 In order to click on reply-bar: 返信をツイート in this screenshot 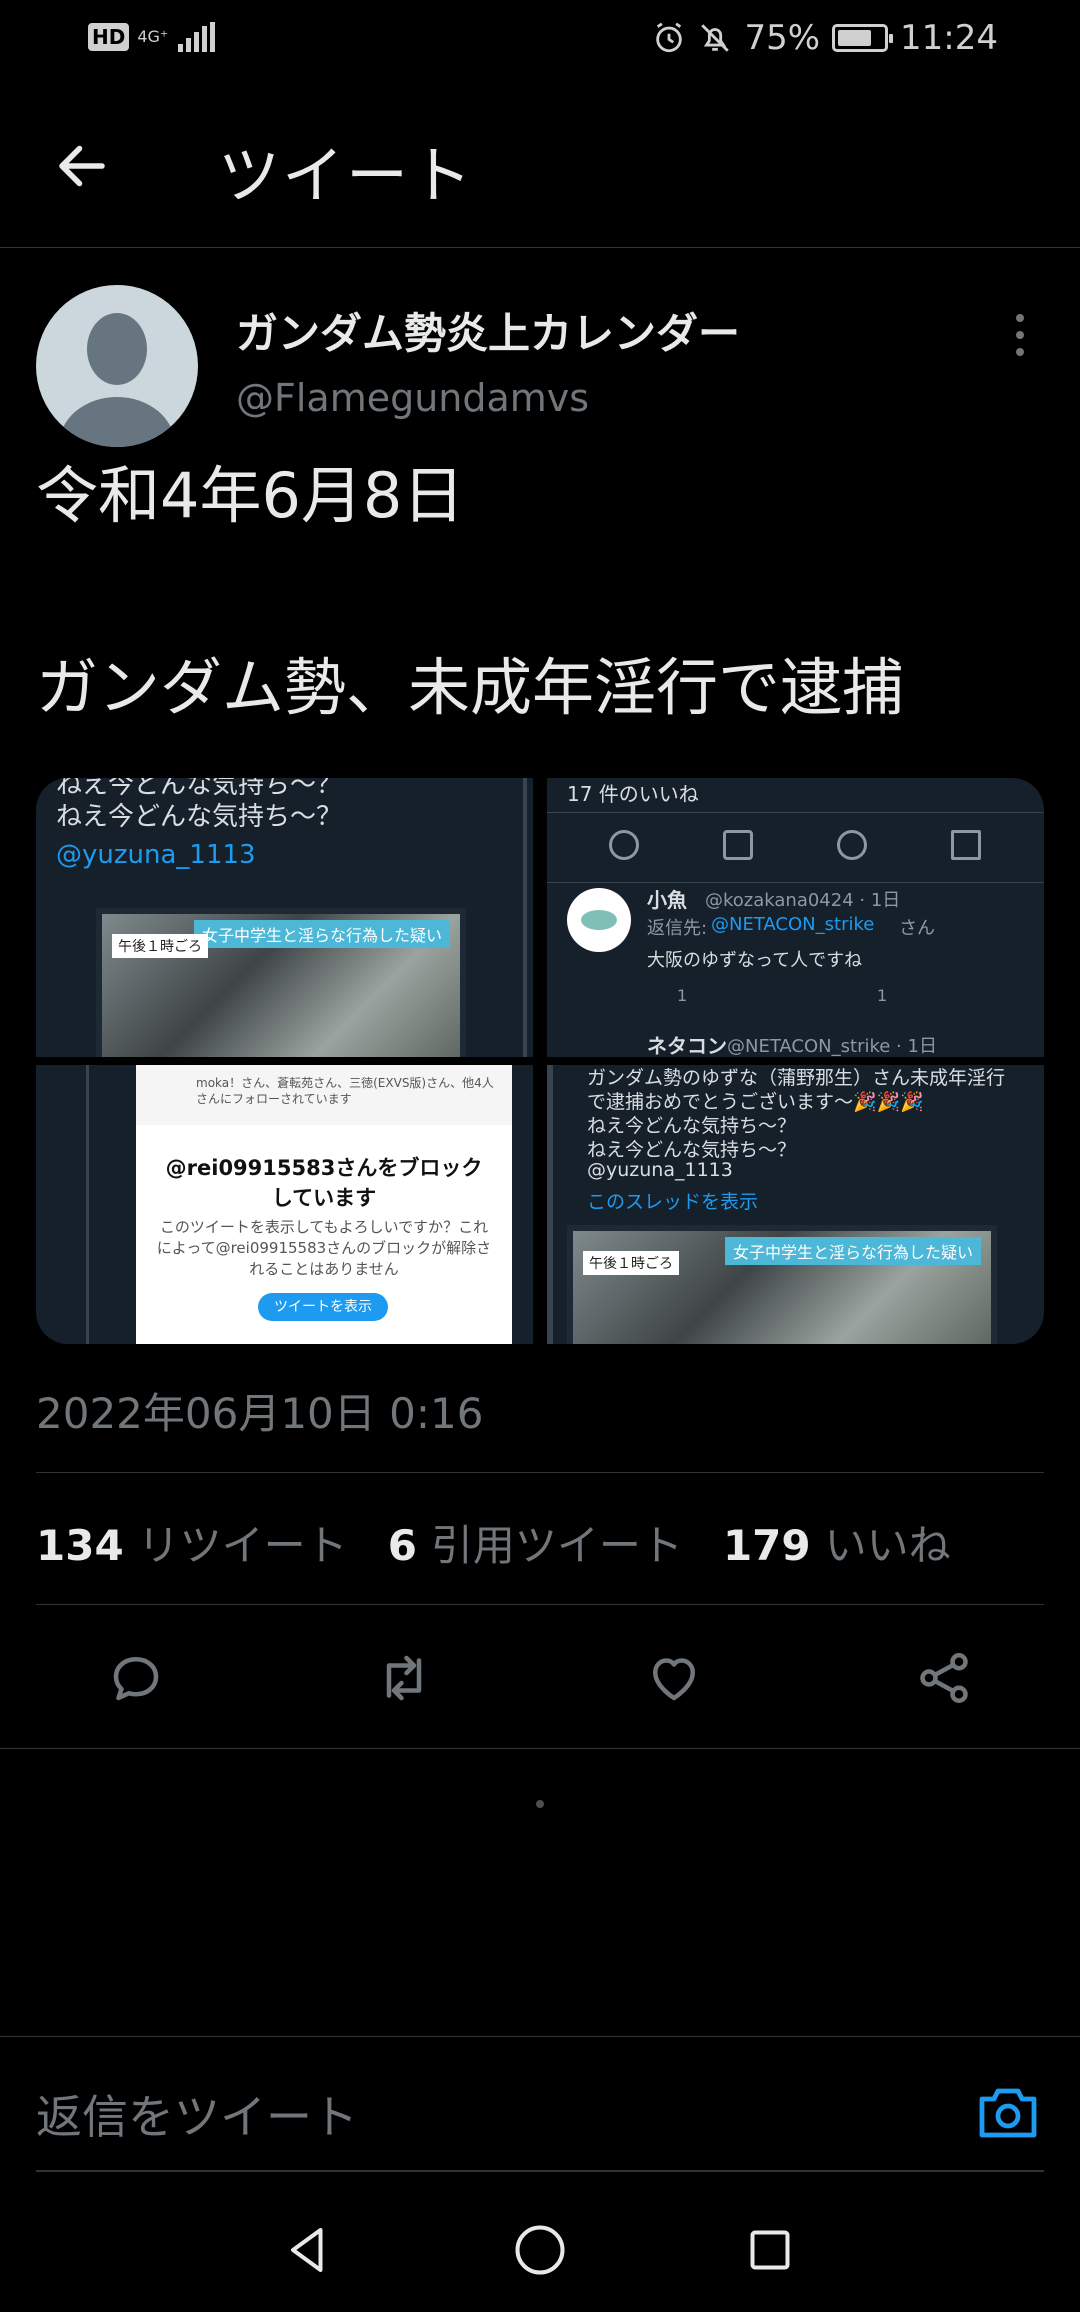, I will do `click(540, 2103)`.